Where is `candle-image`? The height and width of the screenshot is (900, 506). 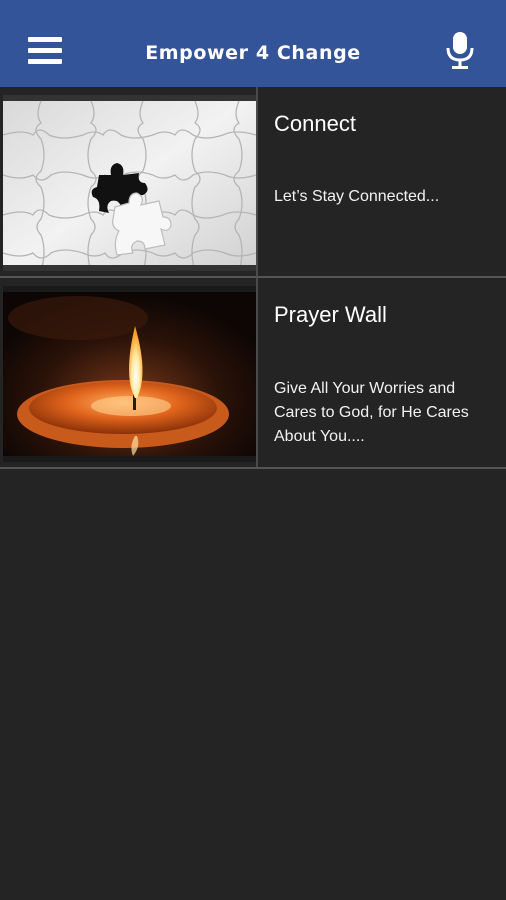 candle-image is located at coordinates (129, 374).